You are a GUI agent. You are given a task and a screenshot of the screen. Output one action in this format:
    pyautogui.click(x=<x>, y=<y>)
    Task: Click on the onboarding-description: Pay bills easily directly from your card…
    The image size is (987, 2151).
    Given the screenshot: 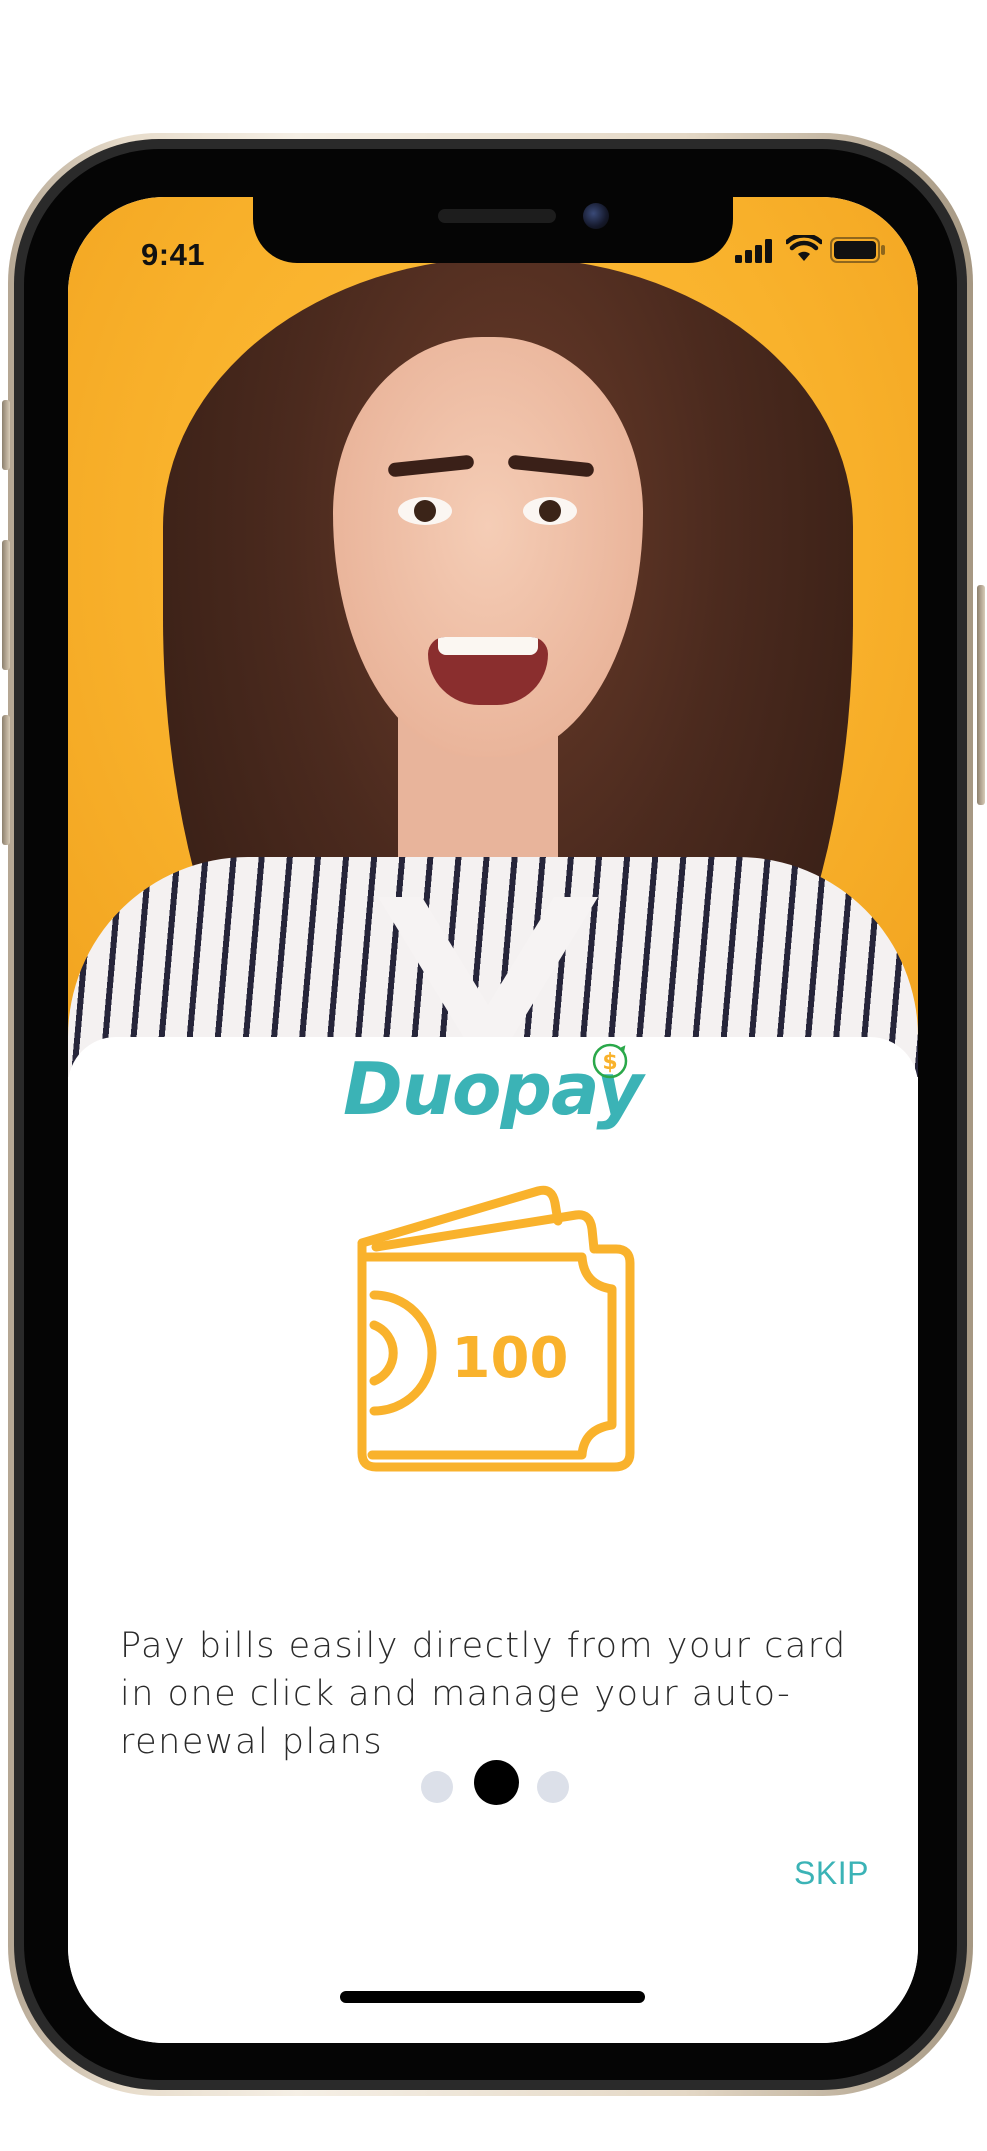 What is the action you would take?
    pyautogui.click(x=483, y=1694)
    